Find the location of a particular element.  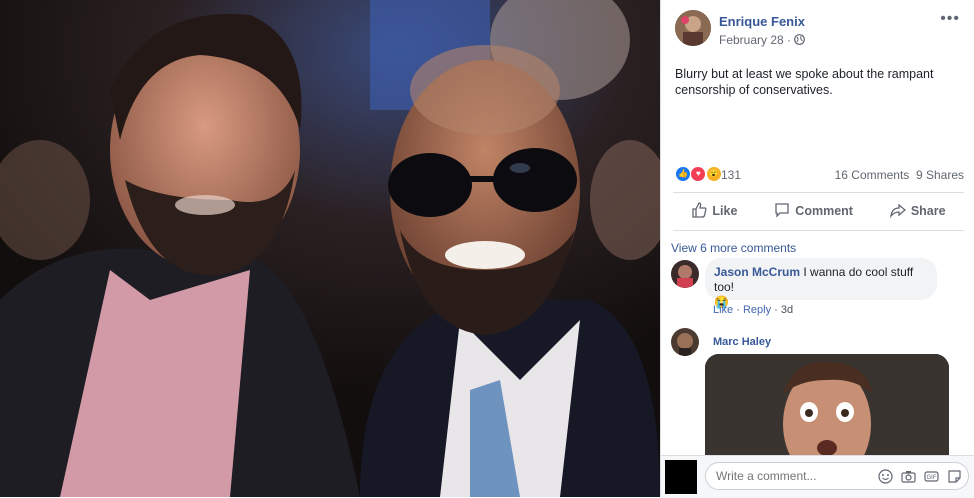

comment-button: Comment is located at coordinates (813, 211).